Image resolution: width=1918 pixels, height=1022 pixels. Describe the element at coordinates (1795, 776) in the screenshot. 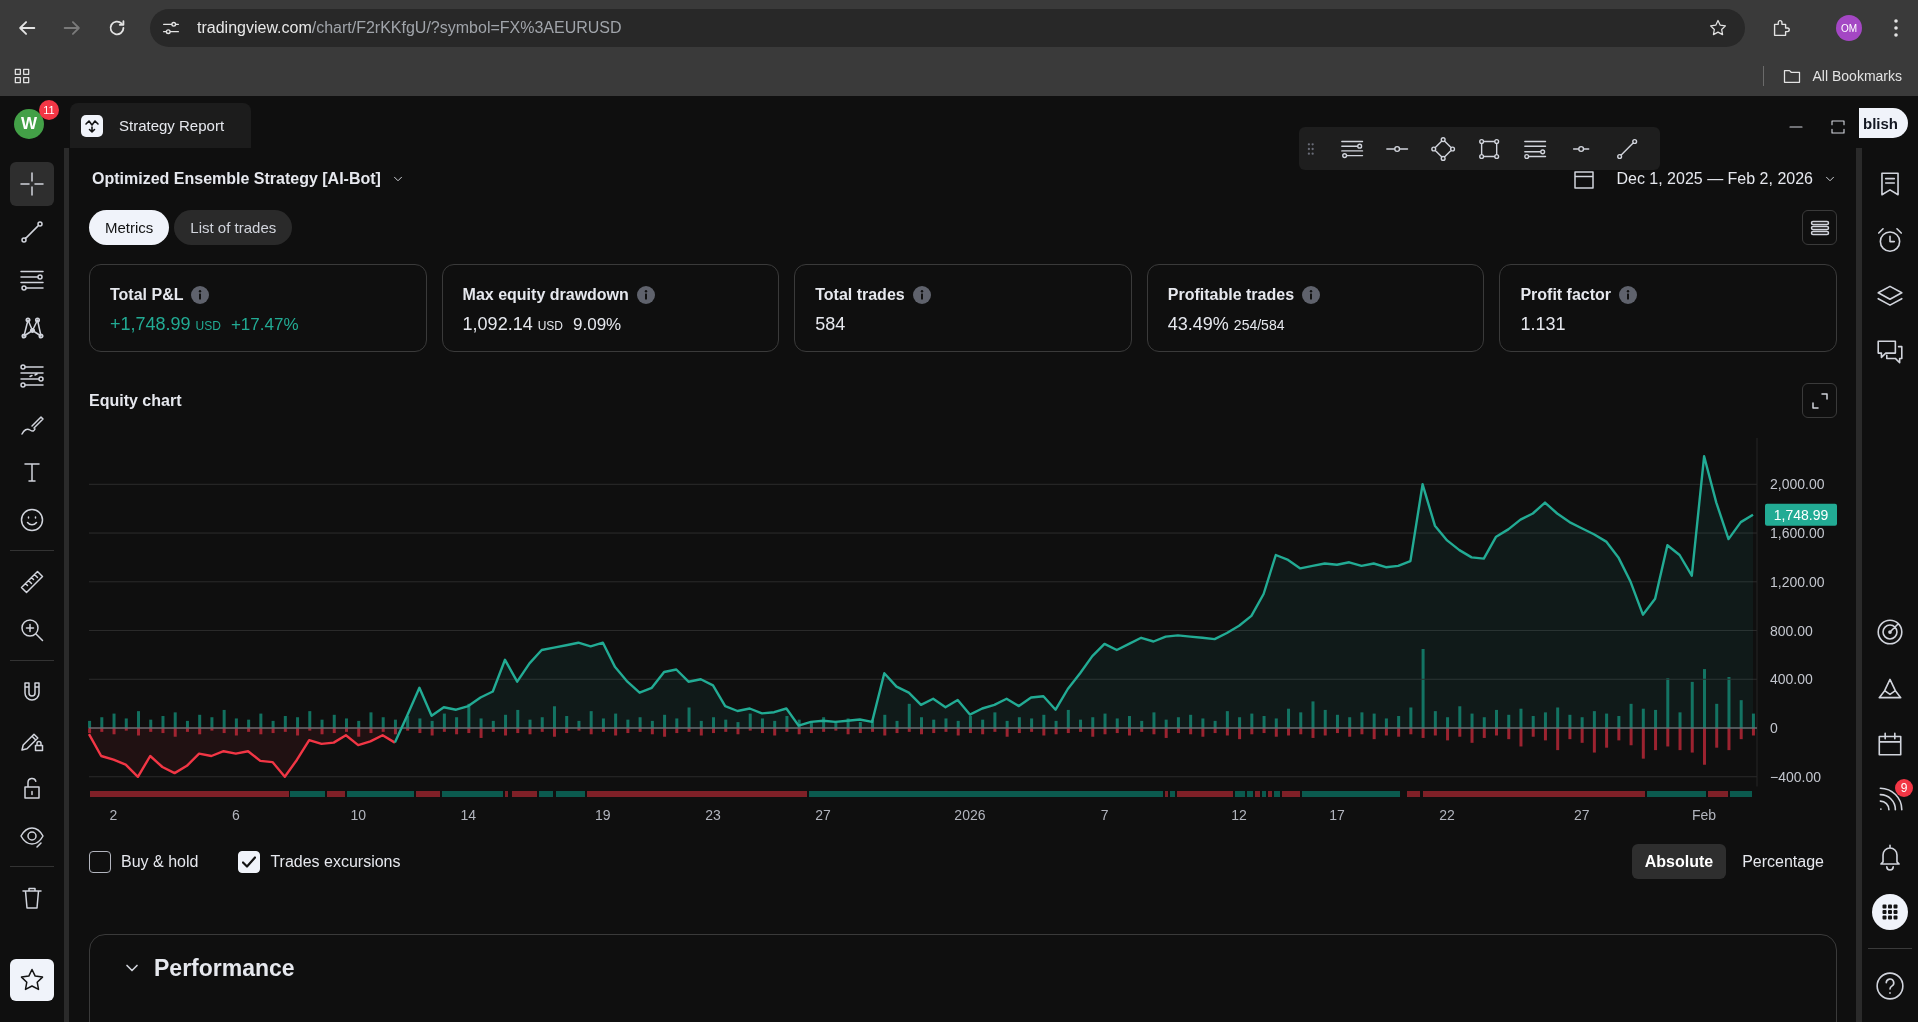

I see `y-axis-label: −400.00` at that location.